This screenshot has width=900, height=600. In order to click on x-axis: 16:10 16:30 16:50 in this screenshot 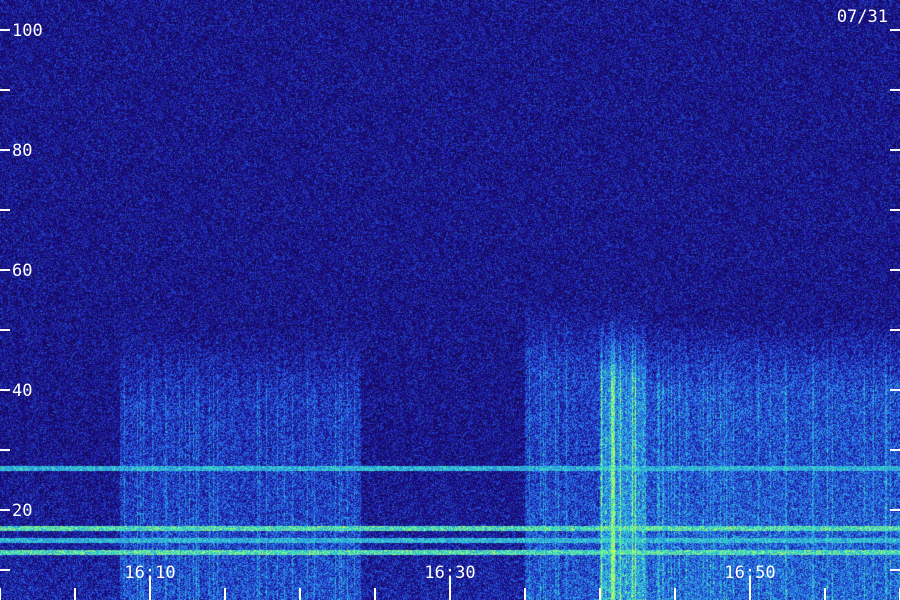, I will do `click(450, 581)`.